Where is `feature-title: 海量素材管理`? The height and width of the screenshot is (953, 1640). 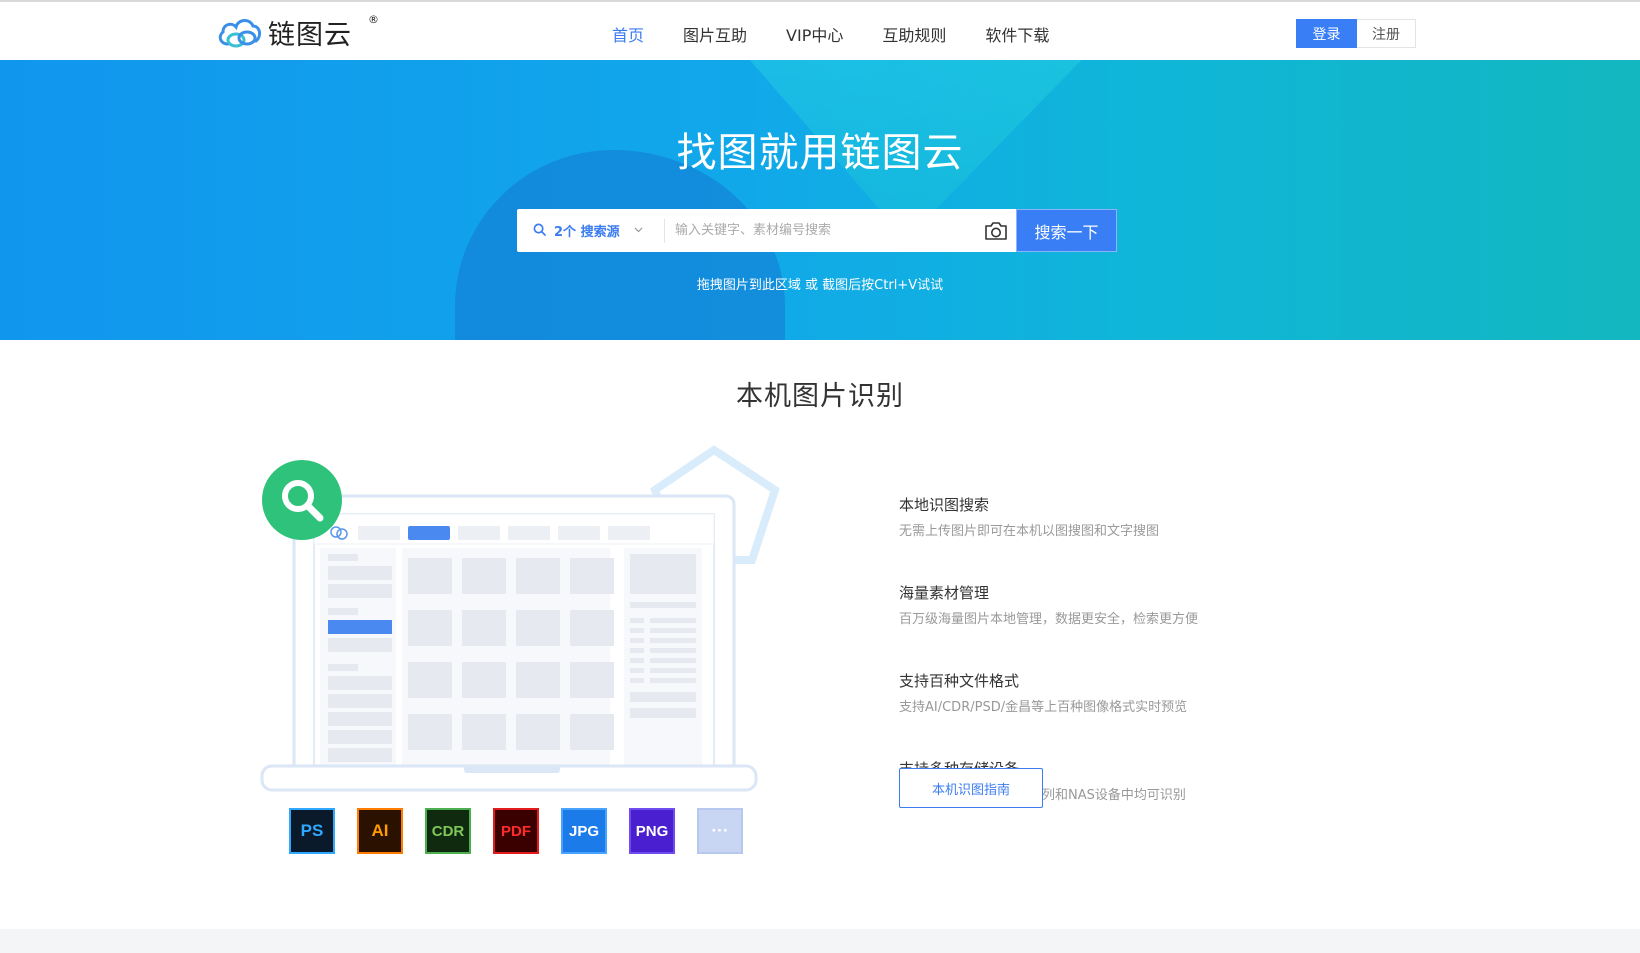
feature-title: 海量素材管理 is located at coordinates (944, 593).